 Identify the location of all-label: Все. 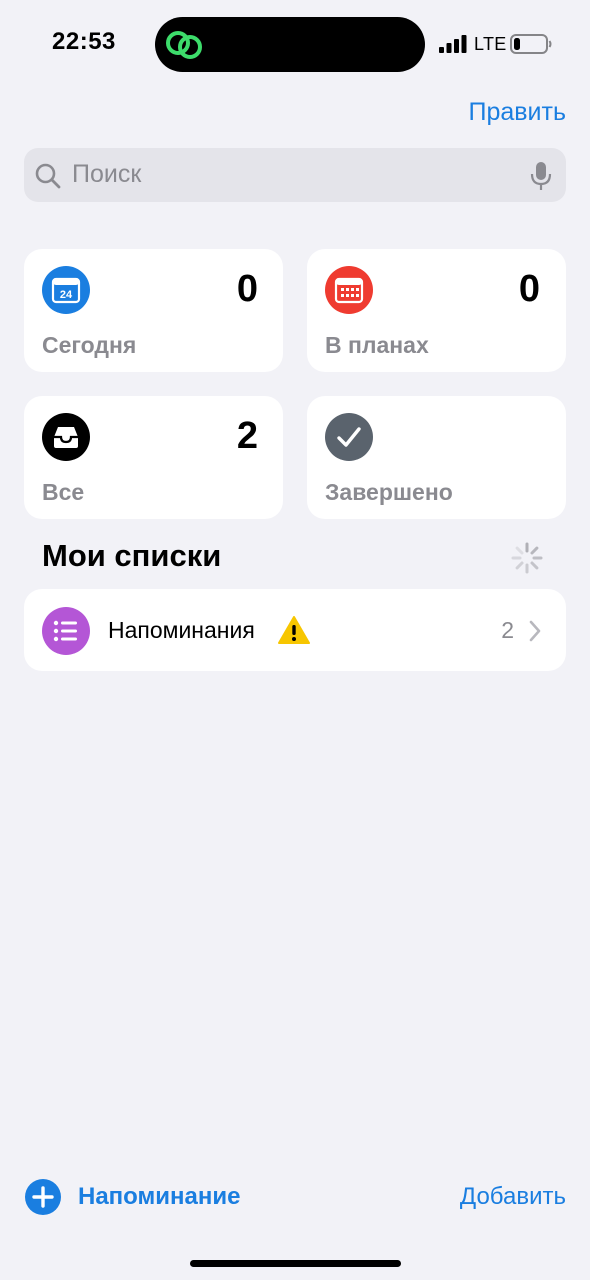
(63, 492).